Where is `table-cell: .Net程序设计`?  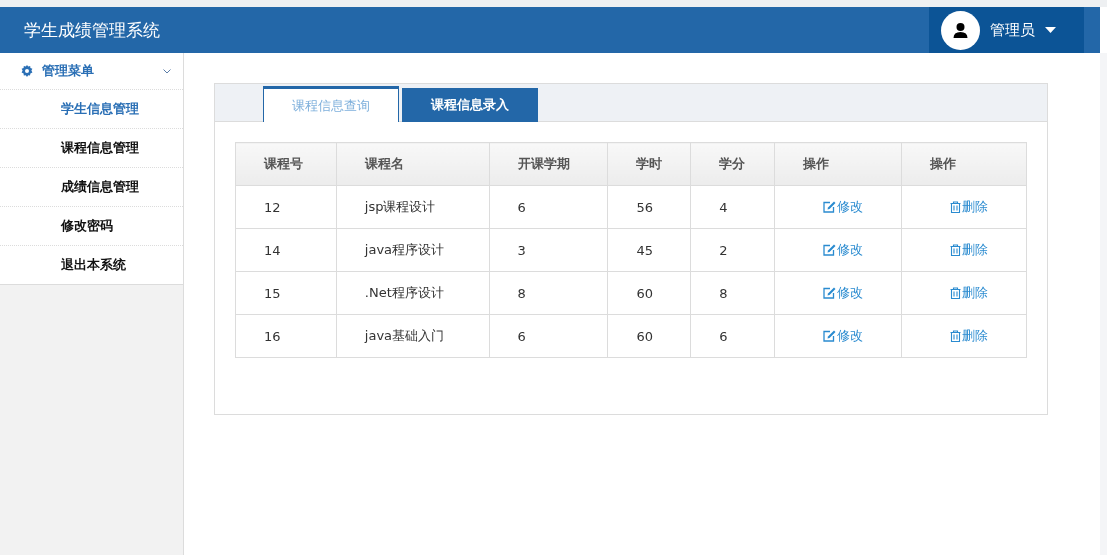
table-cell: .Net程序设计 is located at coordinates (413, 293).